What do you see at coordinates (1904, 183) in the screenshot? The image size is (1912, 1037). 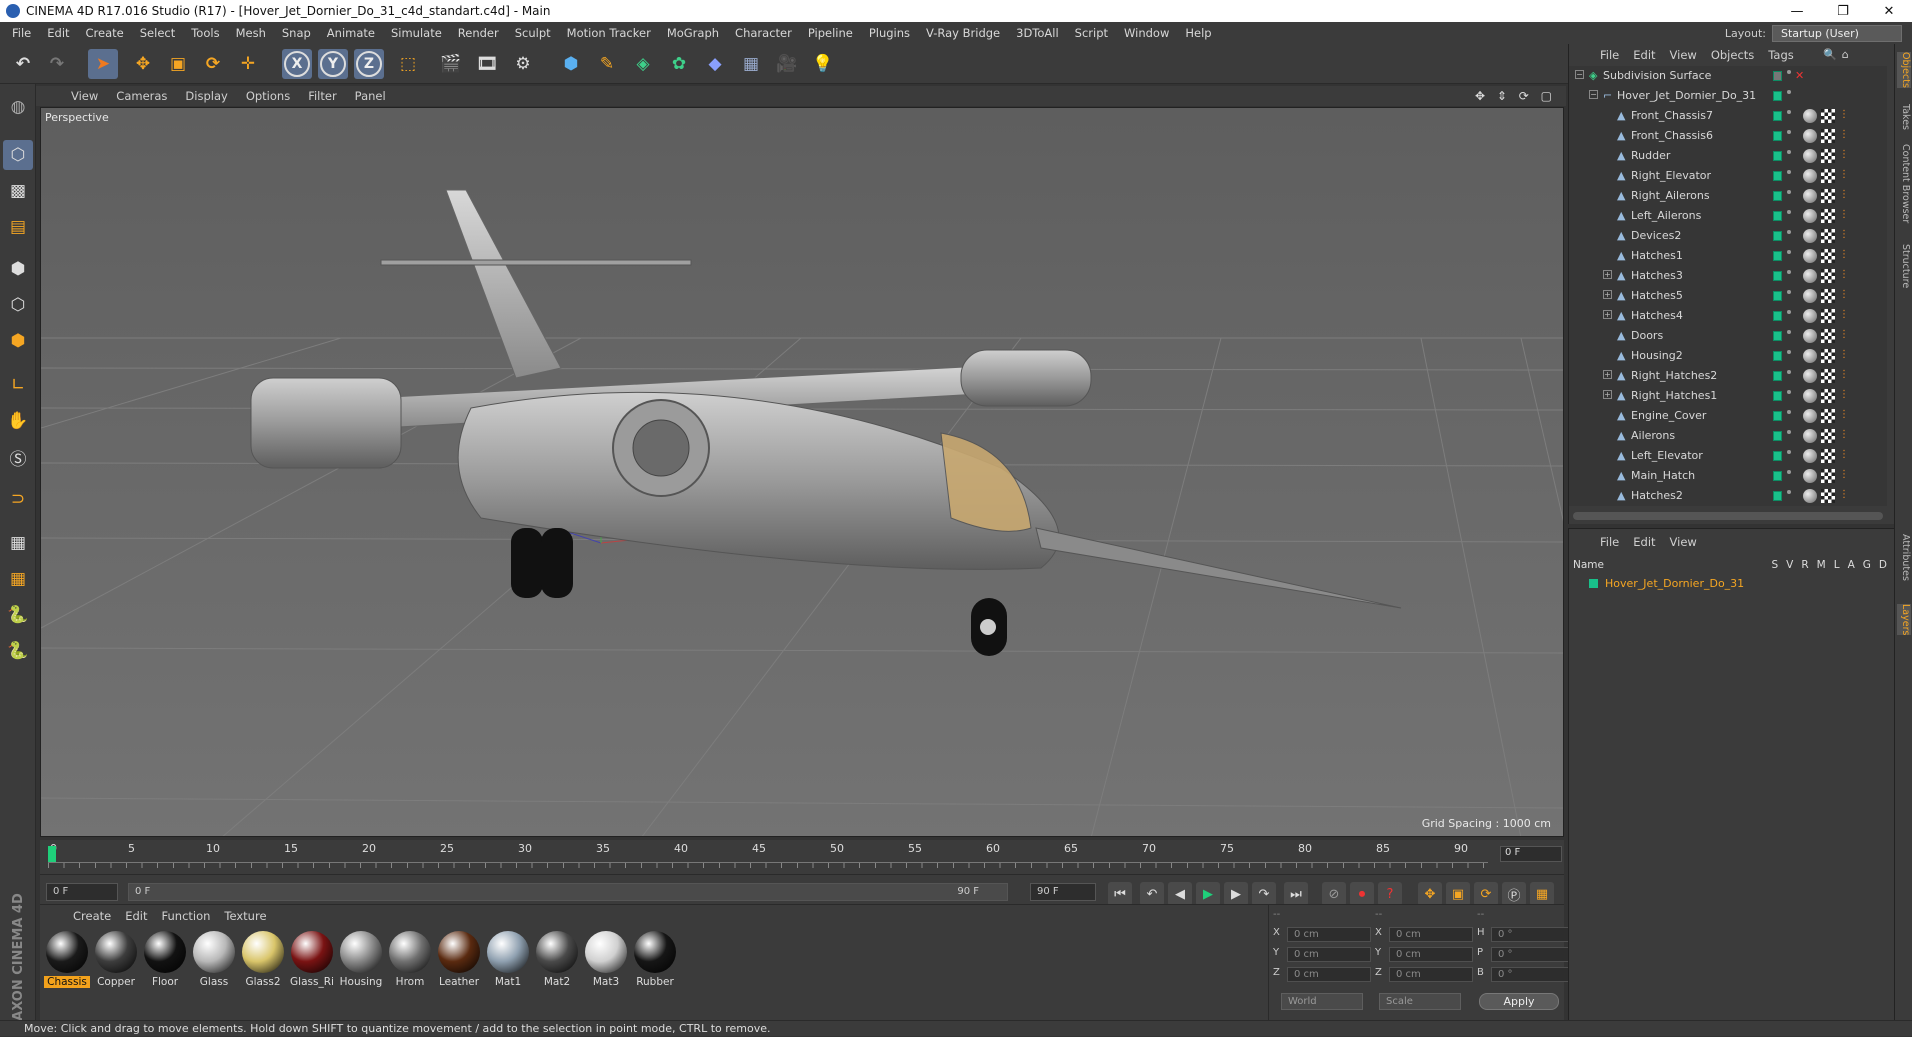 I see `side-tab-content-browser: Content Browser` at bounding box center [1904, 183].